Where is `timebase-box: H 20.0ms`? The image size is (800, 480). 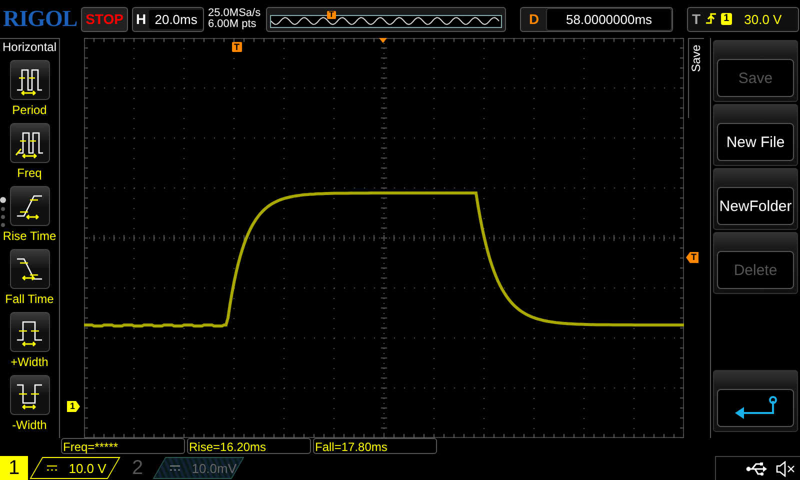
timebase-box: H 20.0ms is located at coordinates (168, 19).